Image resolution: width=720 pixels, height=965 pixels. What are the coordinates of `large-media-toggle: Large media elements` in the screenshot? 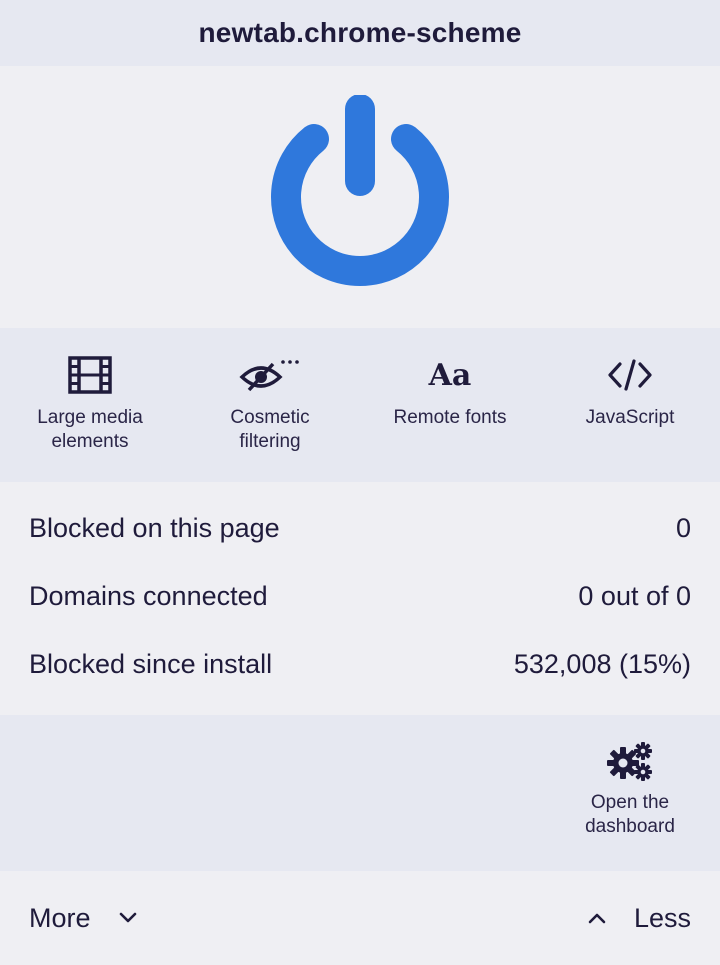 It's located at (90, 405).